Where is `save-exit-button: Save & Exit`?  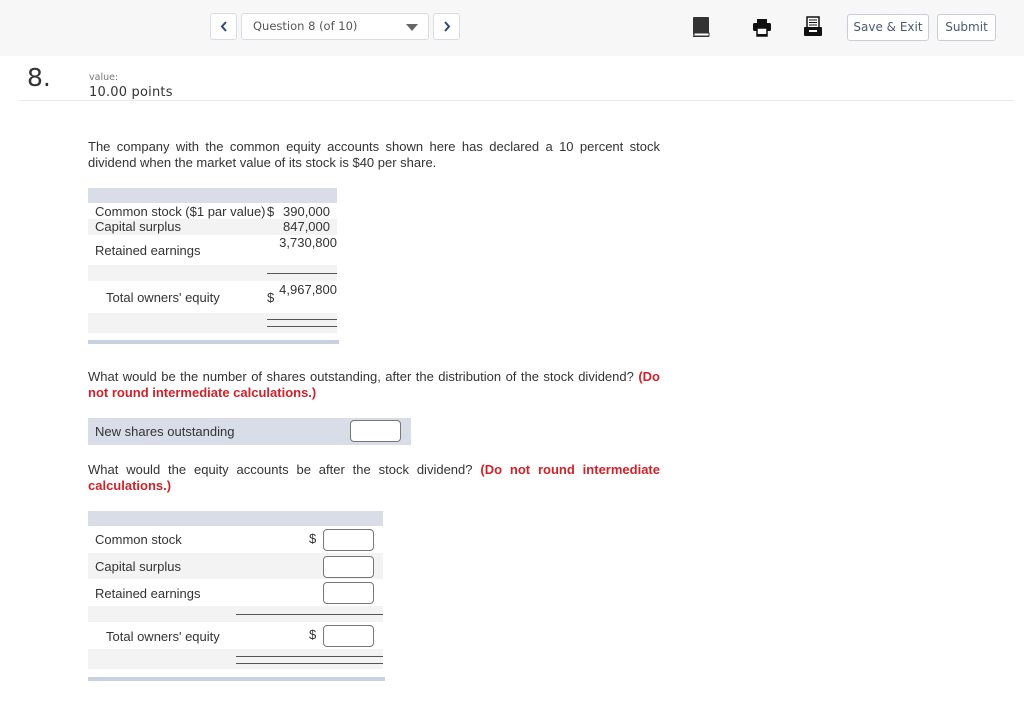 save-exit-button: Save & Exit is located at coordinates (888, 27).